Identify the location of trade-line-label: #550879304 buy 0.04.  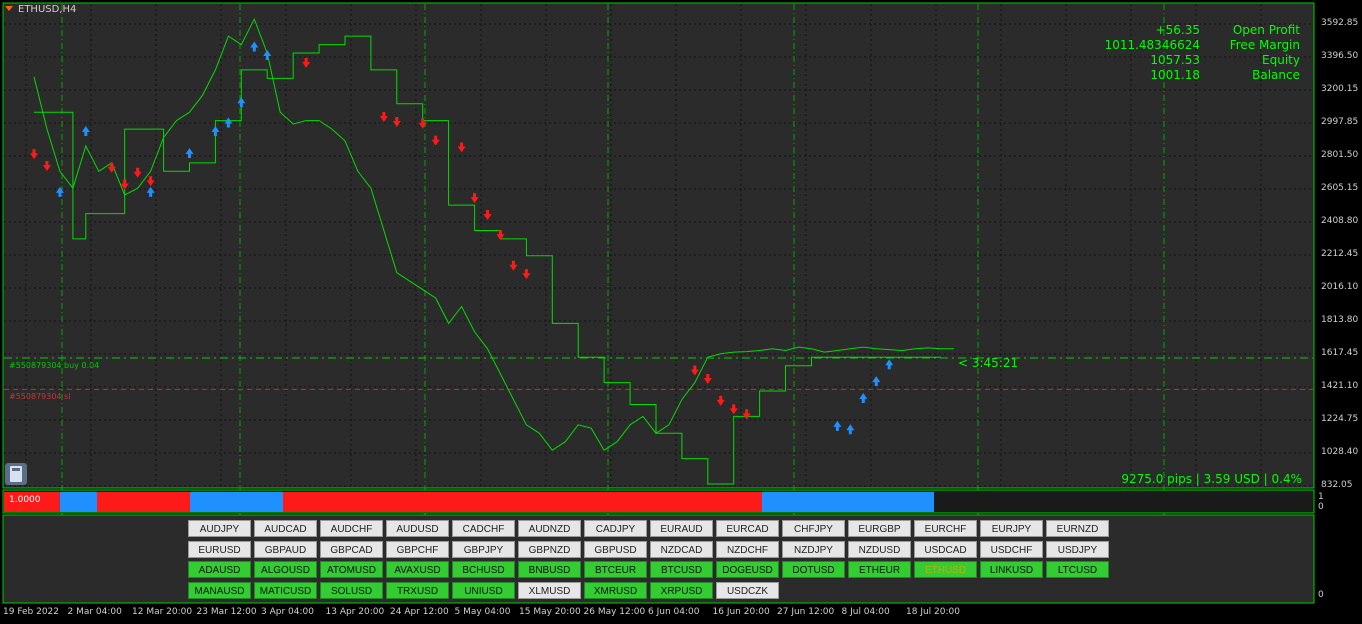
(54, 365).